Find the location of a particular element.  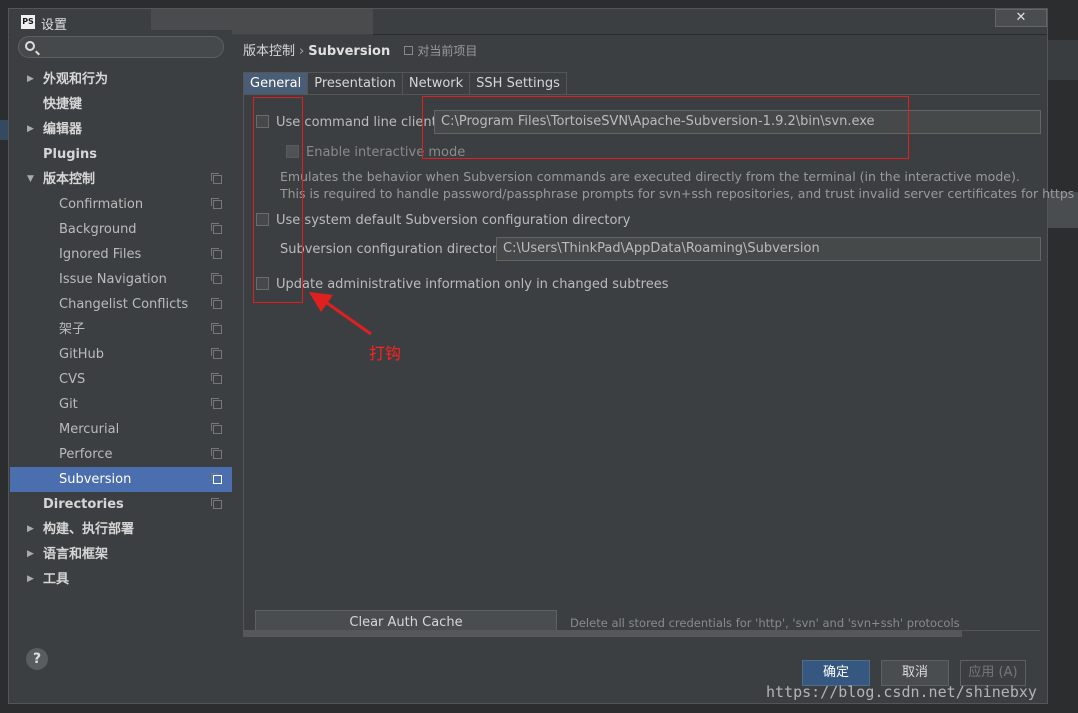

sidebar-item-changelist-conflicts: Changelist Conflicts is located at coordinates (121, 304).